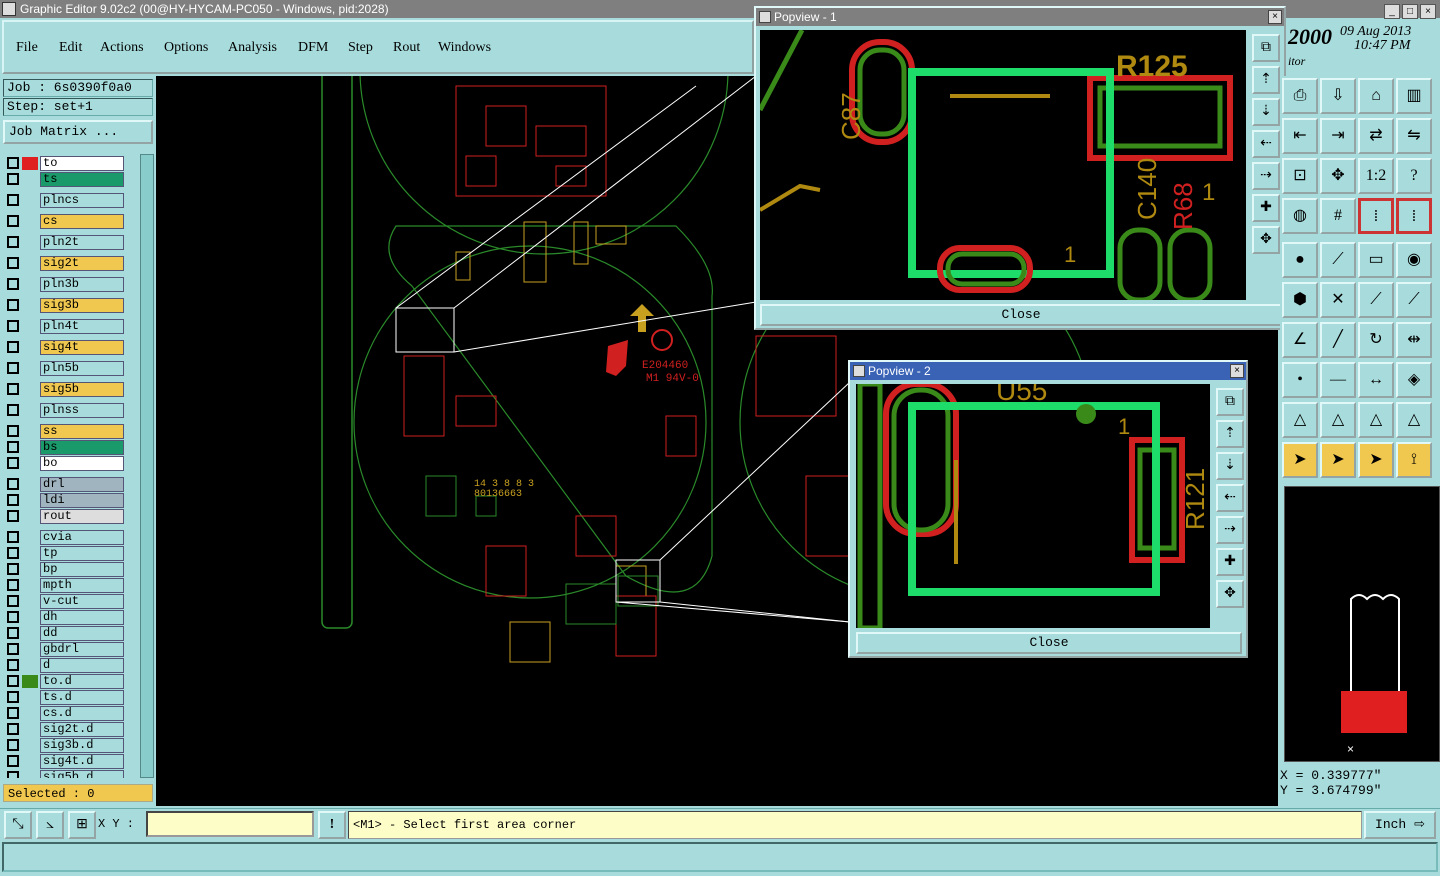 The width and height of the screenshot is (1440, 876). I want to click on layer-row-sig5b: sig5b, so click(65, 389).